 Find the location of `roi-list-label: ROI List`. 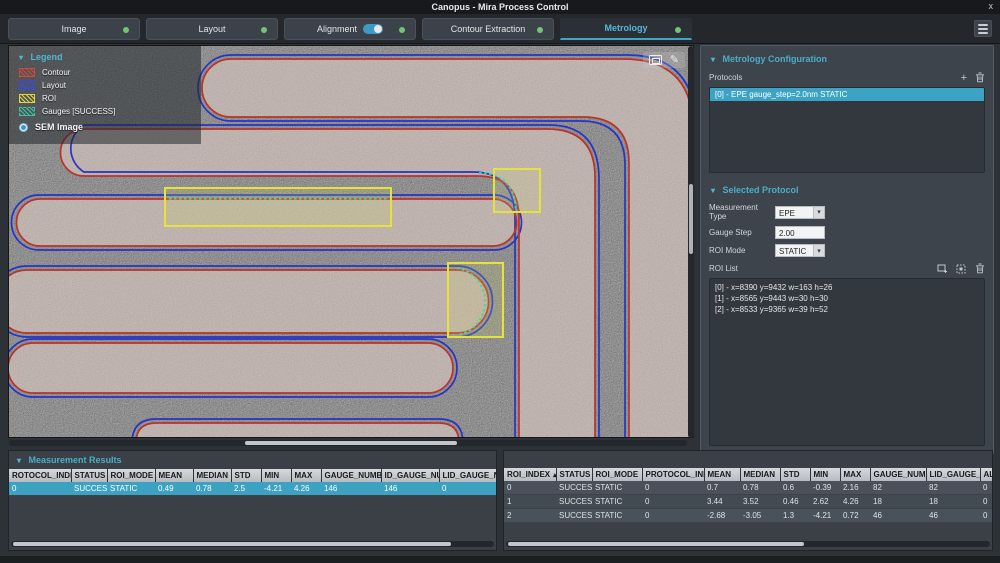

roi-list-label: ROI List is located at coordinates (723, 268).